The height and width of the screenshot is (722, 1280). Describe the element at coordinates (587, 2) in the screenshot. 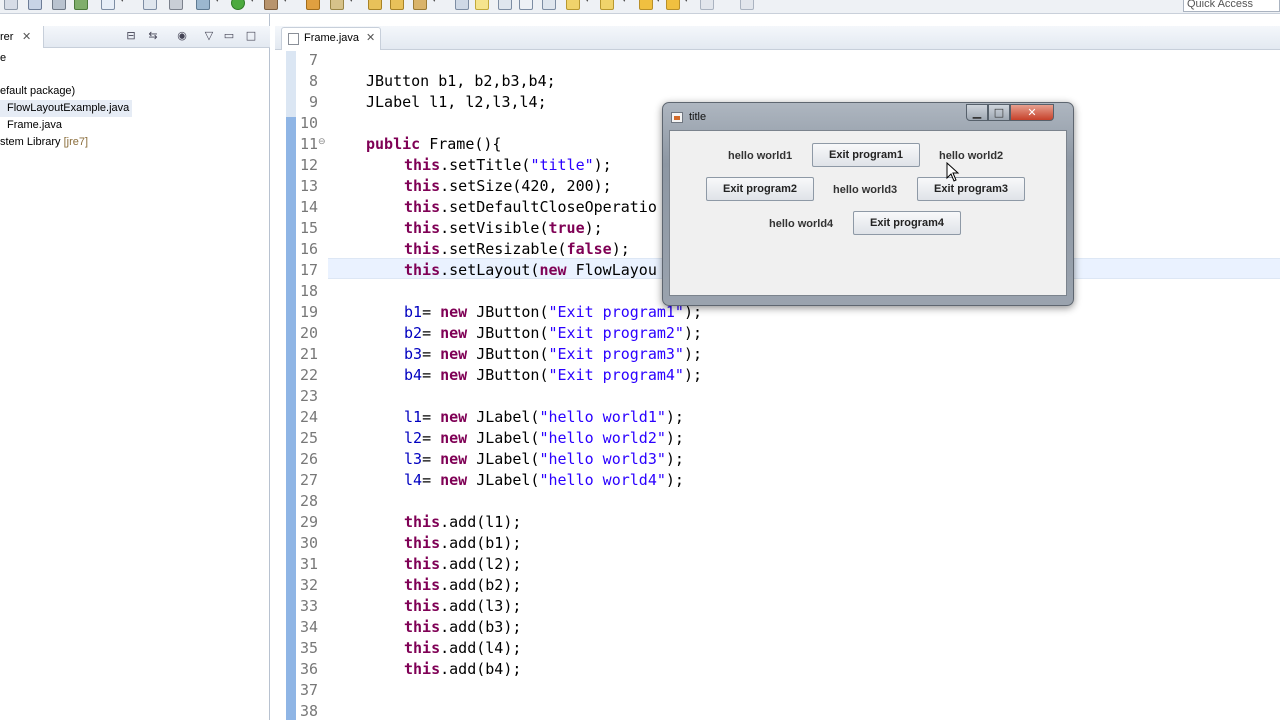

I see `annotation-dropdown-icon: ▾` at that location.